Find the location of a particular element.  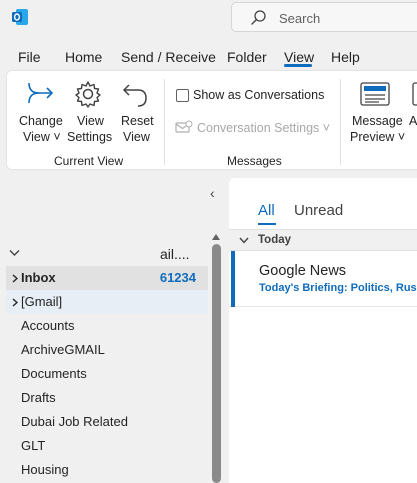

scroll-up-arrow is located at coordinates (216, 237).